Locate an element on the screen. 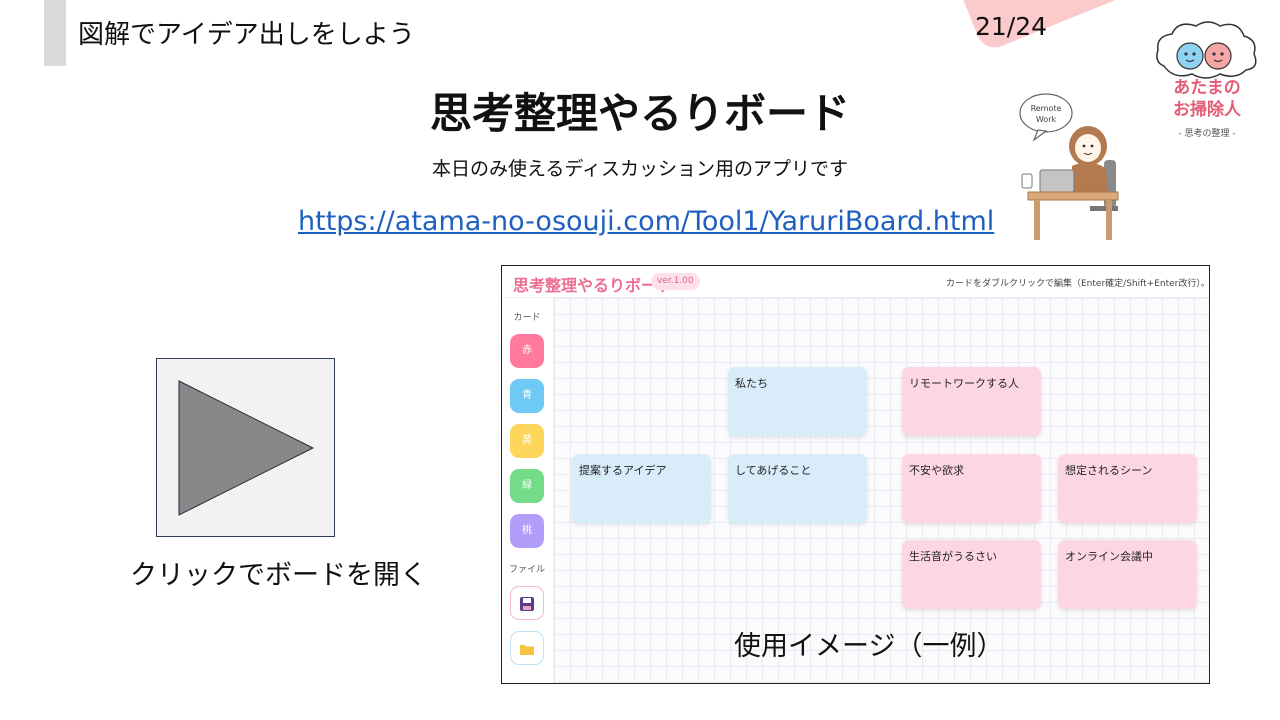 The image size is (1280, 720). color-swatch-green: 緑 is located at coordinates (527, 486).